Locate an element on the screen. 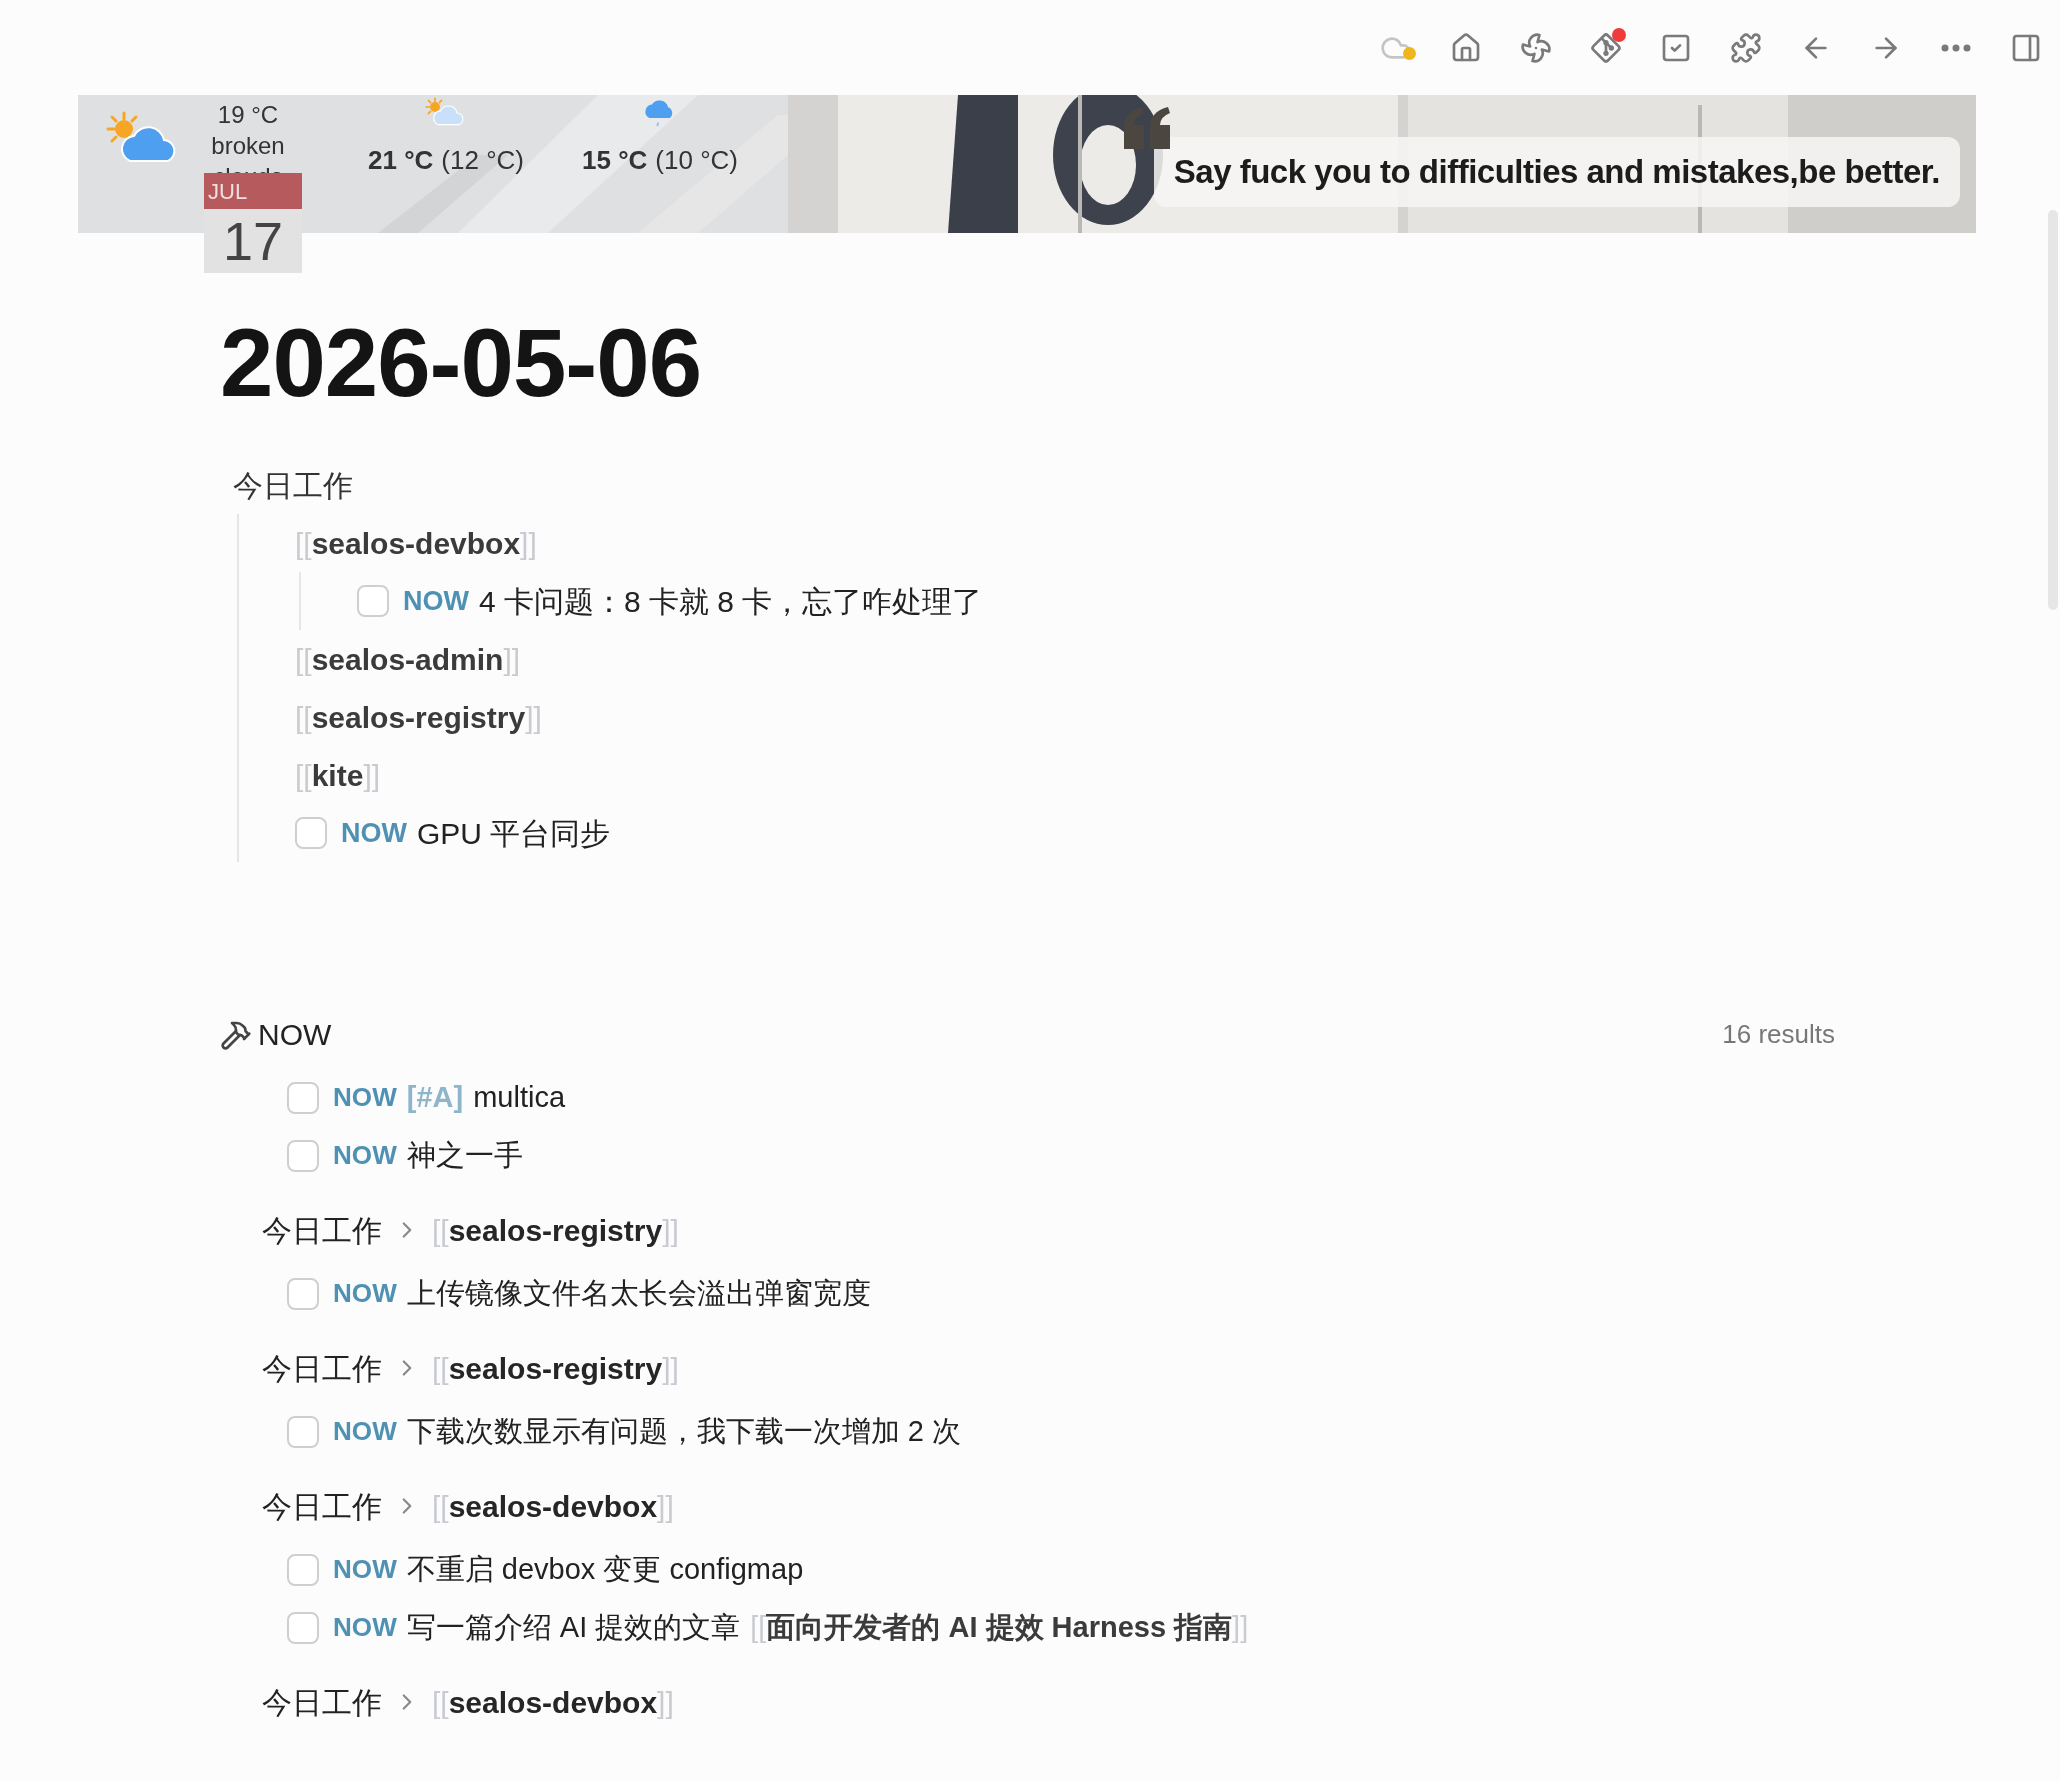  page-link: [[面向开发者的 AI 提效 Harness 指南]] is located at coordinates (999, 1627).